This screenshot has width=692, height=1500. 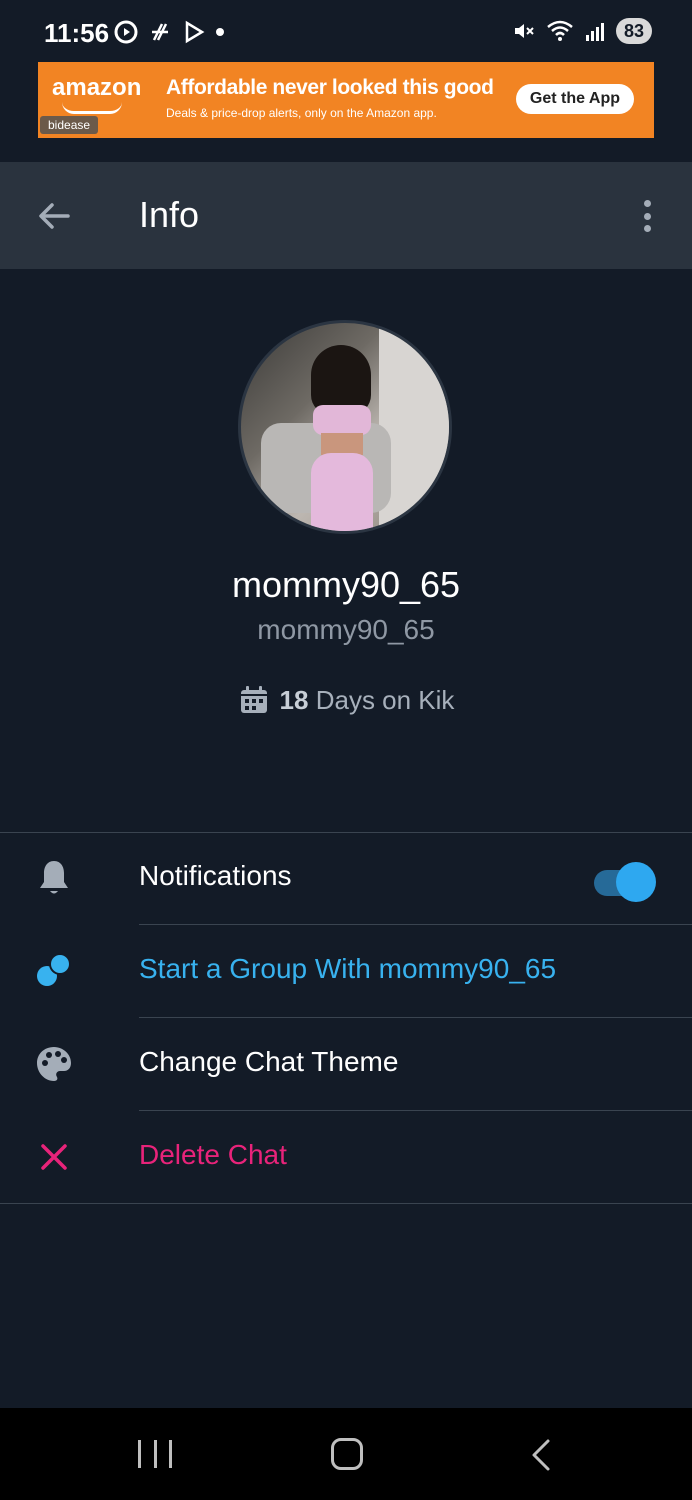 I want to click on group-icon, so click(x=54, y=969).